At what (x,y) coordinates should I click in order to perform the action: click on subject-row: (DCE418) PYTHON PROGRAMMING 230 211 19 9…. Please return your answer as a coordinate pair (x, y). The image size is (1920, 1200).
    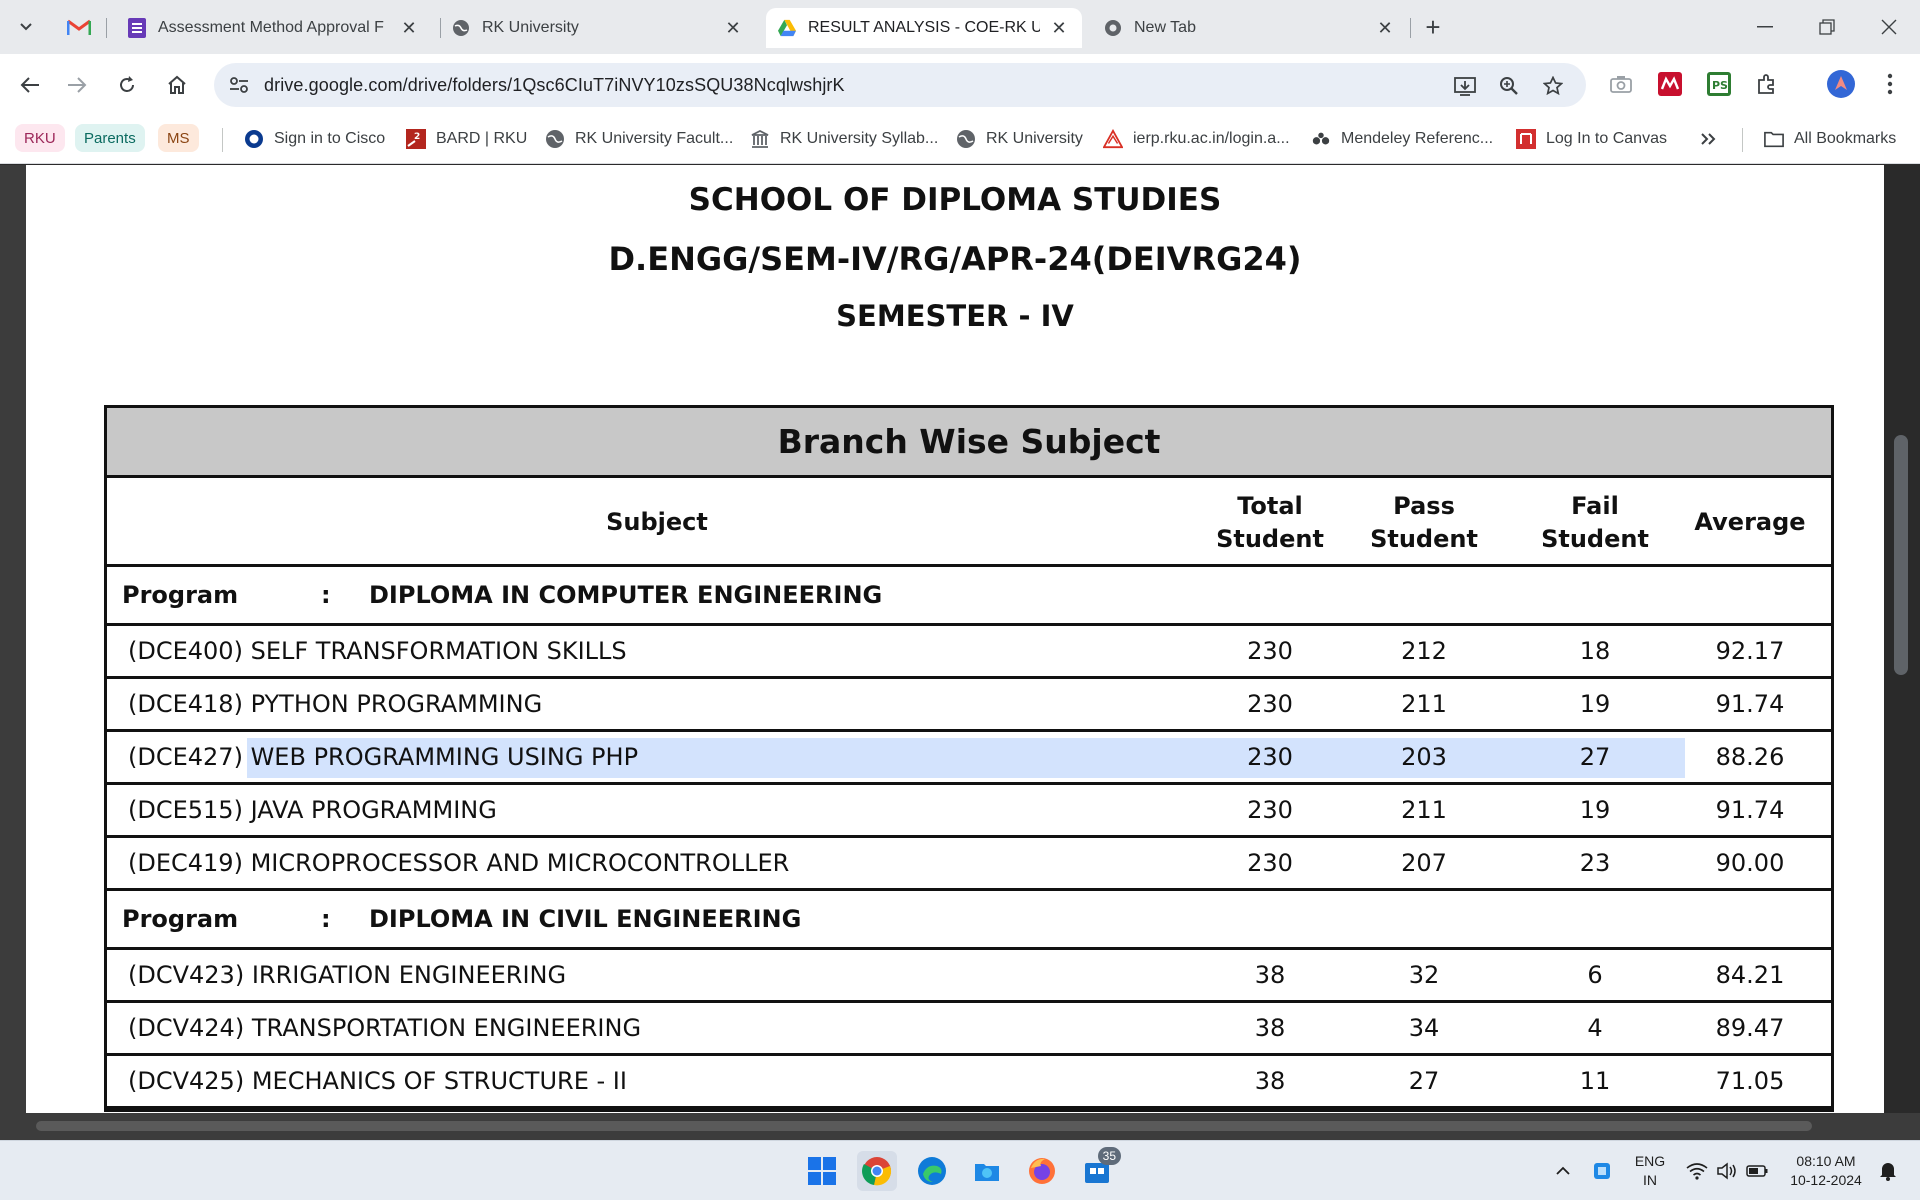
    Looking at the image, I should click on (969, 705).